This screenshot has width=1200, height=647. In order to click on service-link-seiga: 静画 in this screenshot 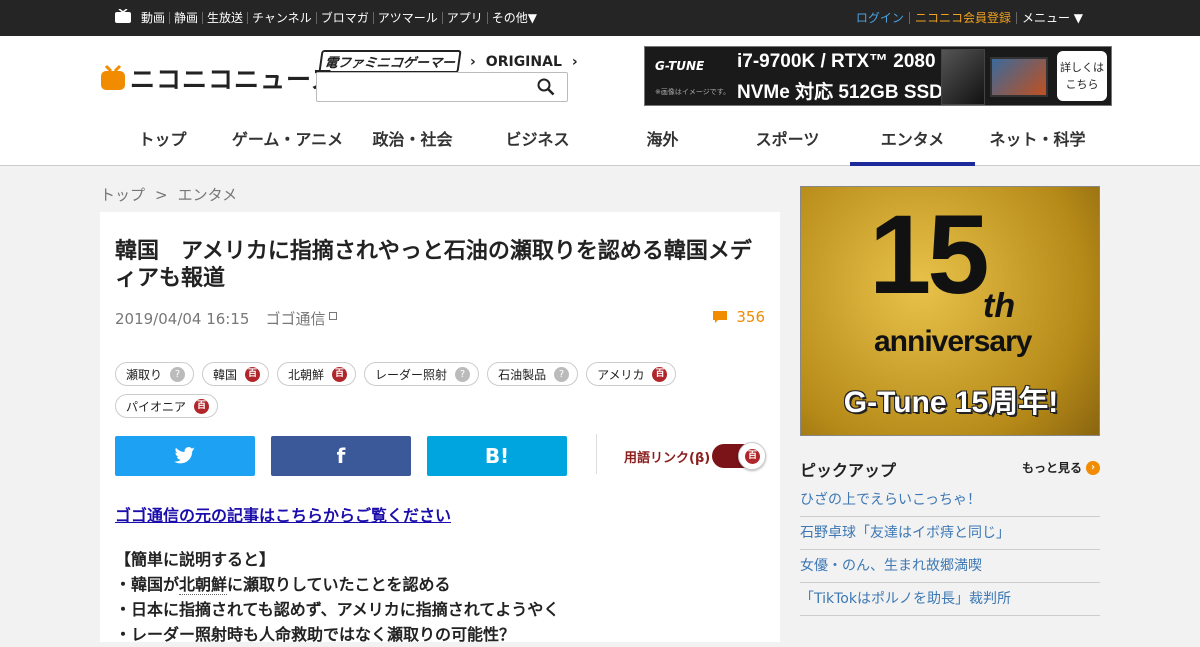, I will do `click(185, 18)`.